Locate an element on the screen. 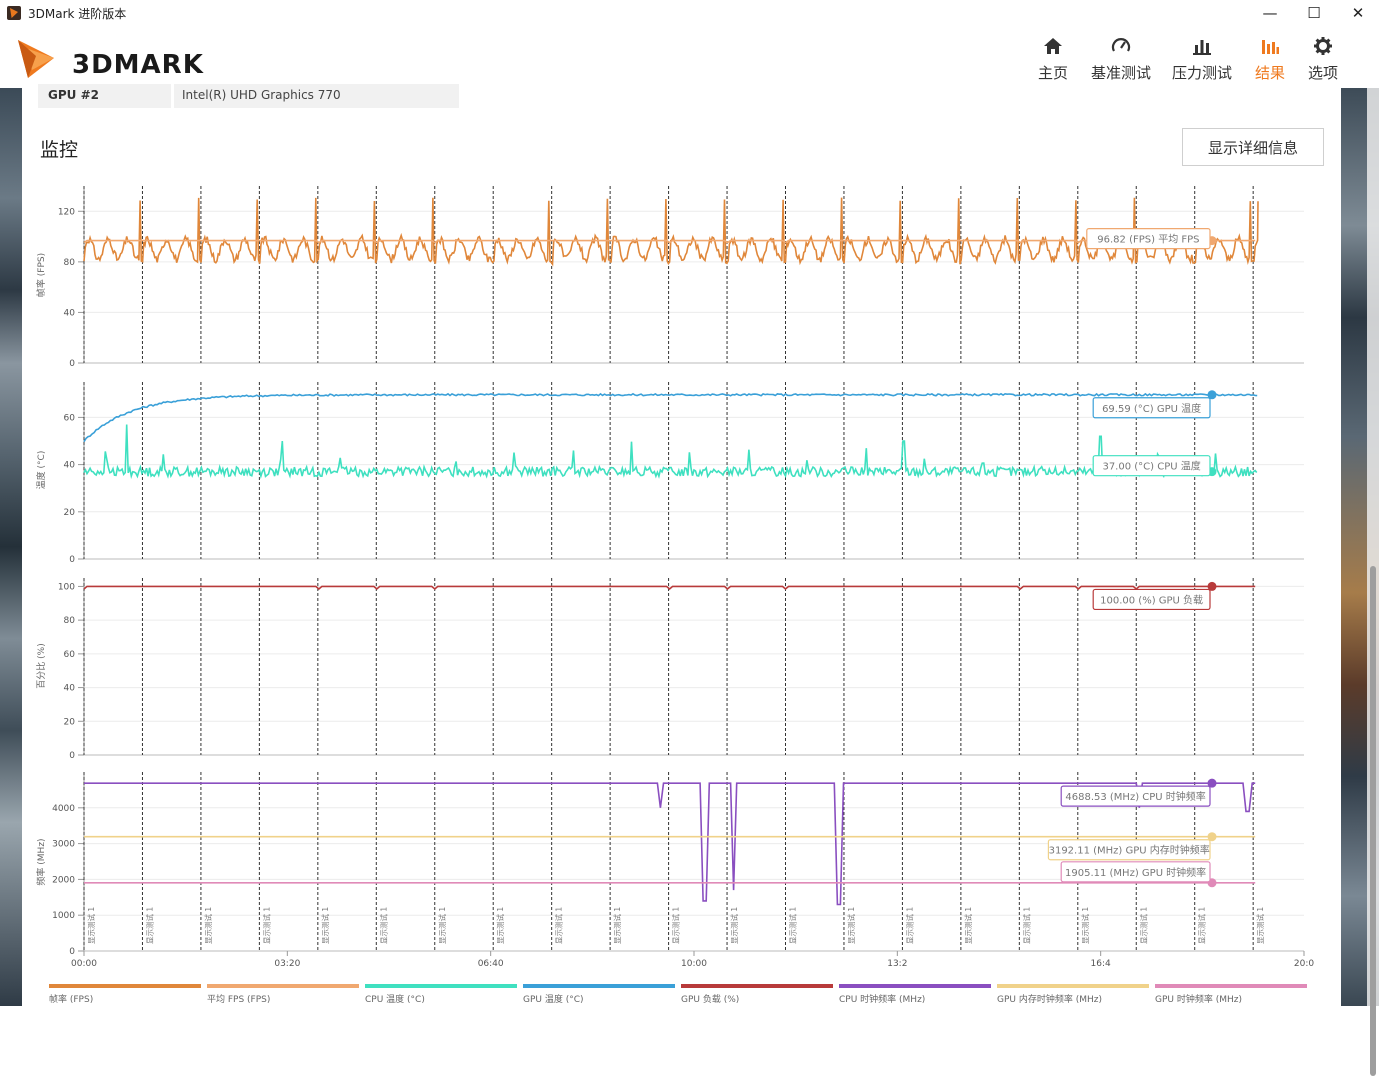 The image size is (1379, 1076). legend-label: GPU 内存时钟频率 (MHz) is located at coordinates (1049, 999).